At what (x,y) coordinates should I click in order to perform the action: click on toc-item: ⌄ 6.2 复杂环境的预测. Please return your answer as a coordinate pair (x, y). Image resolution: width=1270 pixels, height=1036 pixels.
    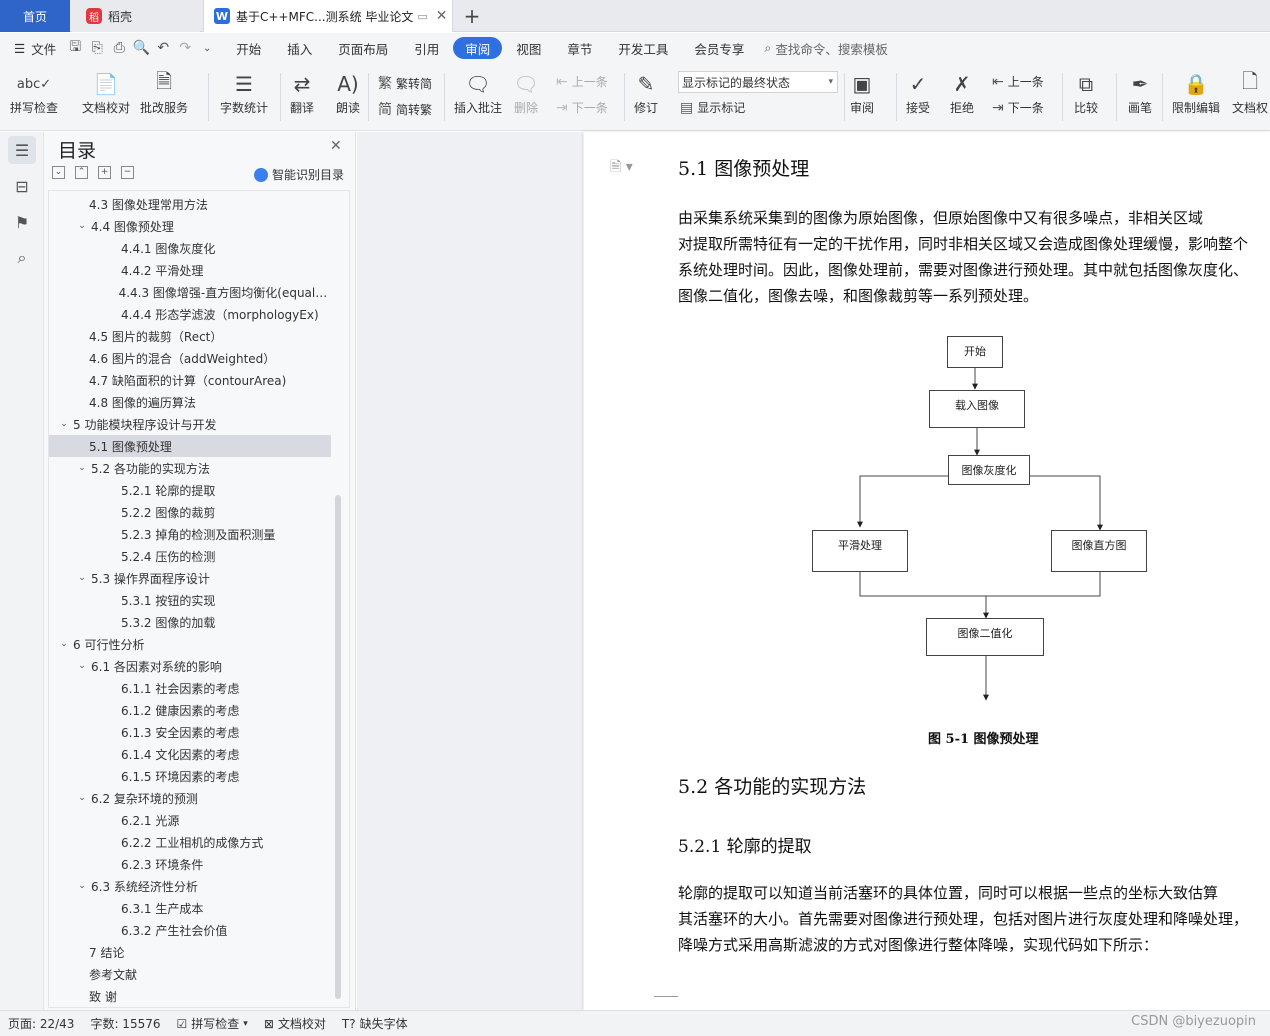
    Looking at the image, I should click on (189, 798).